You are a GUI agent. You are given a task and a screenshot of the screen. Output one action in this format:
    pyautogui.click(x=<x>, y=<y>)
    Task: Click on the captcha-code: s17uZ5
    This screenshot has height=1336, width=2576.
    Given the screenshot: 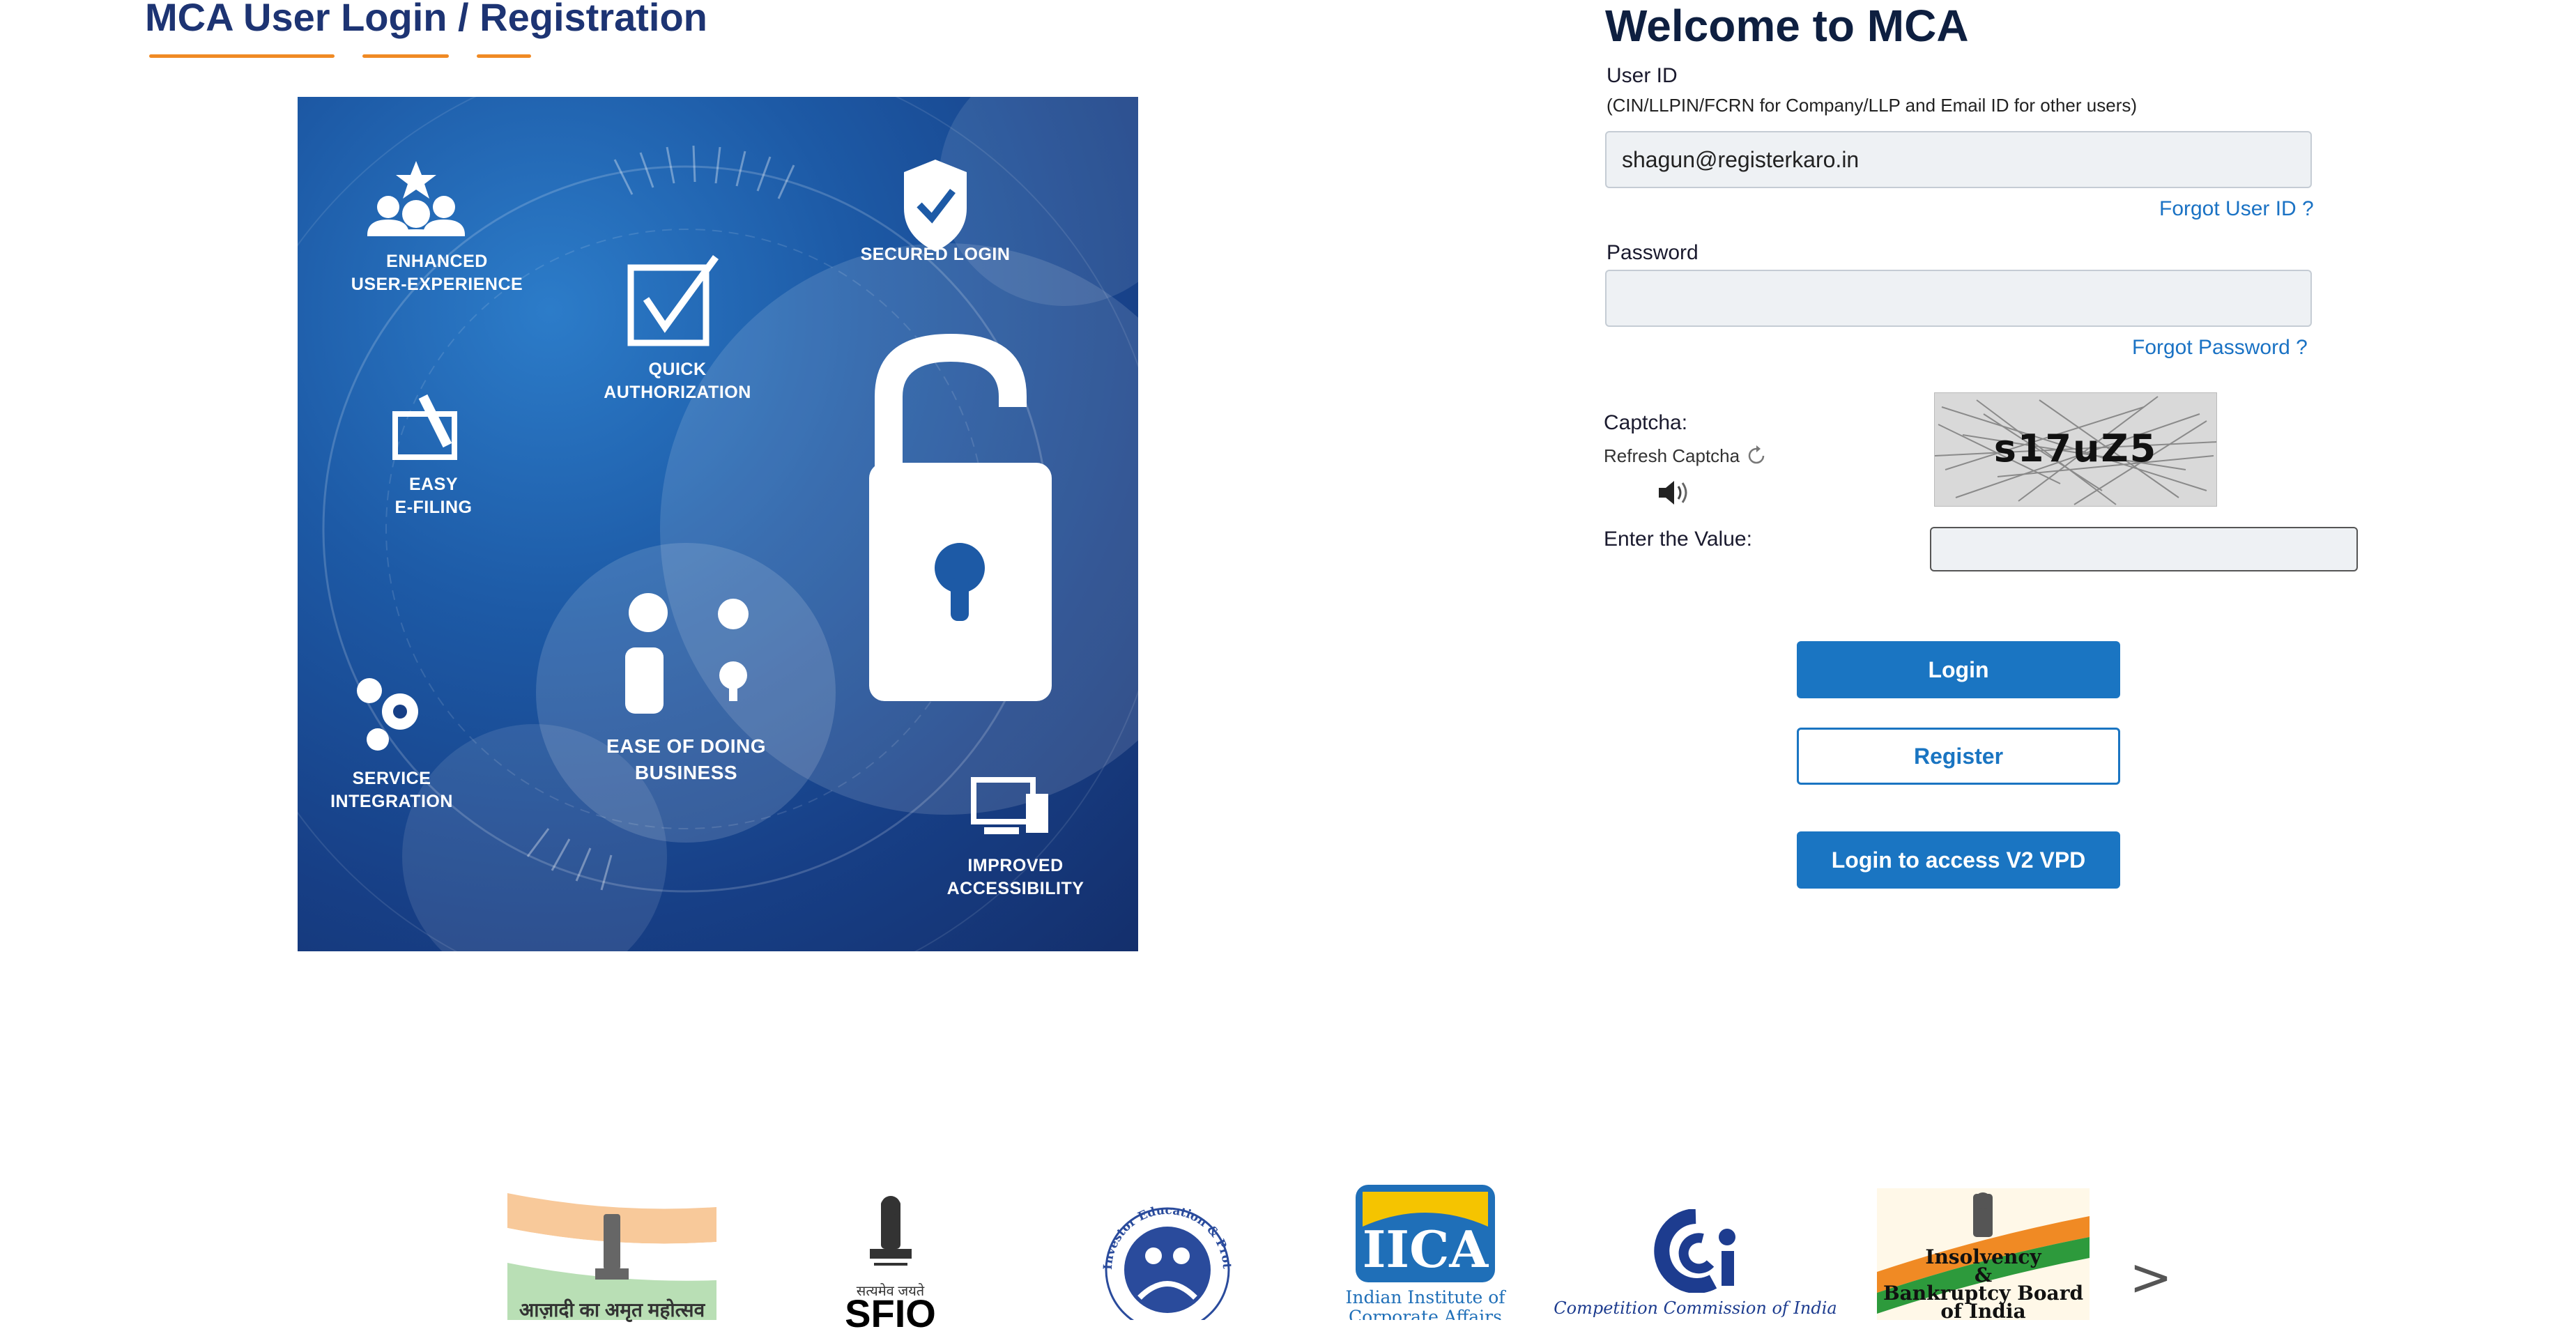 What is the action you would take?
    pyautogui.click(x=2075, y=448)
    